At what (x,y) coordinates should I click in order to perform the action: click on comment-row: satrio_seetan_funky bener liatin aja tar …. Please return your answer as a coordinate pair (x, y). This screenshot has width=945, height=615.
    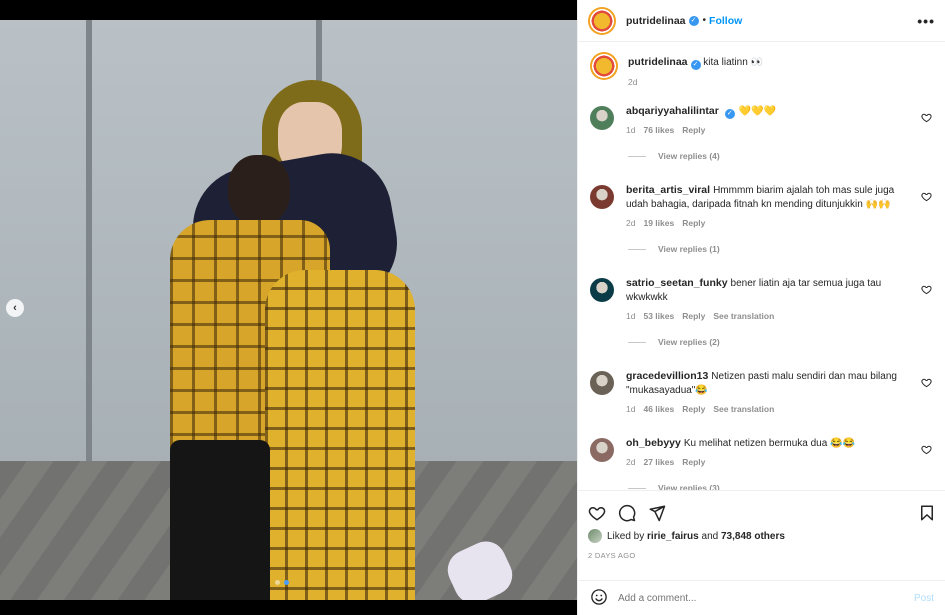
    Looking at the image, I should click on (762, 298).